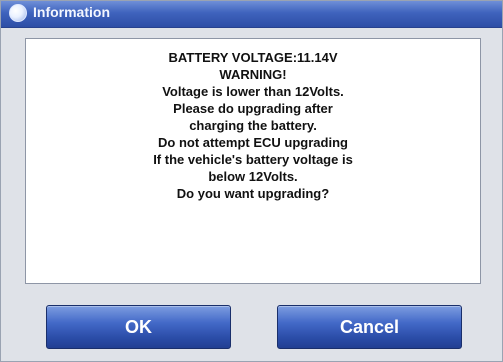 The image size is (503, 362). What do you see at coordinates (253, 91) in the screenshot?
I see `message-line: Voltage is lower than 12Volts.` at bounding box center [253, 91].